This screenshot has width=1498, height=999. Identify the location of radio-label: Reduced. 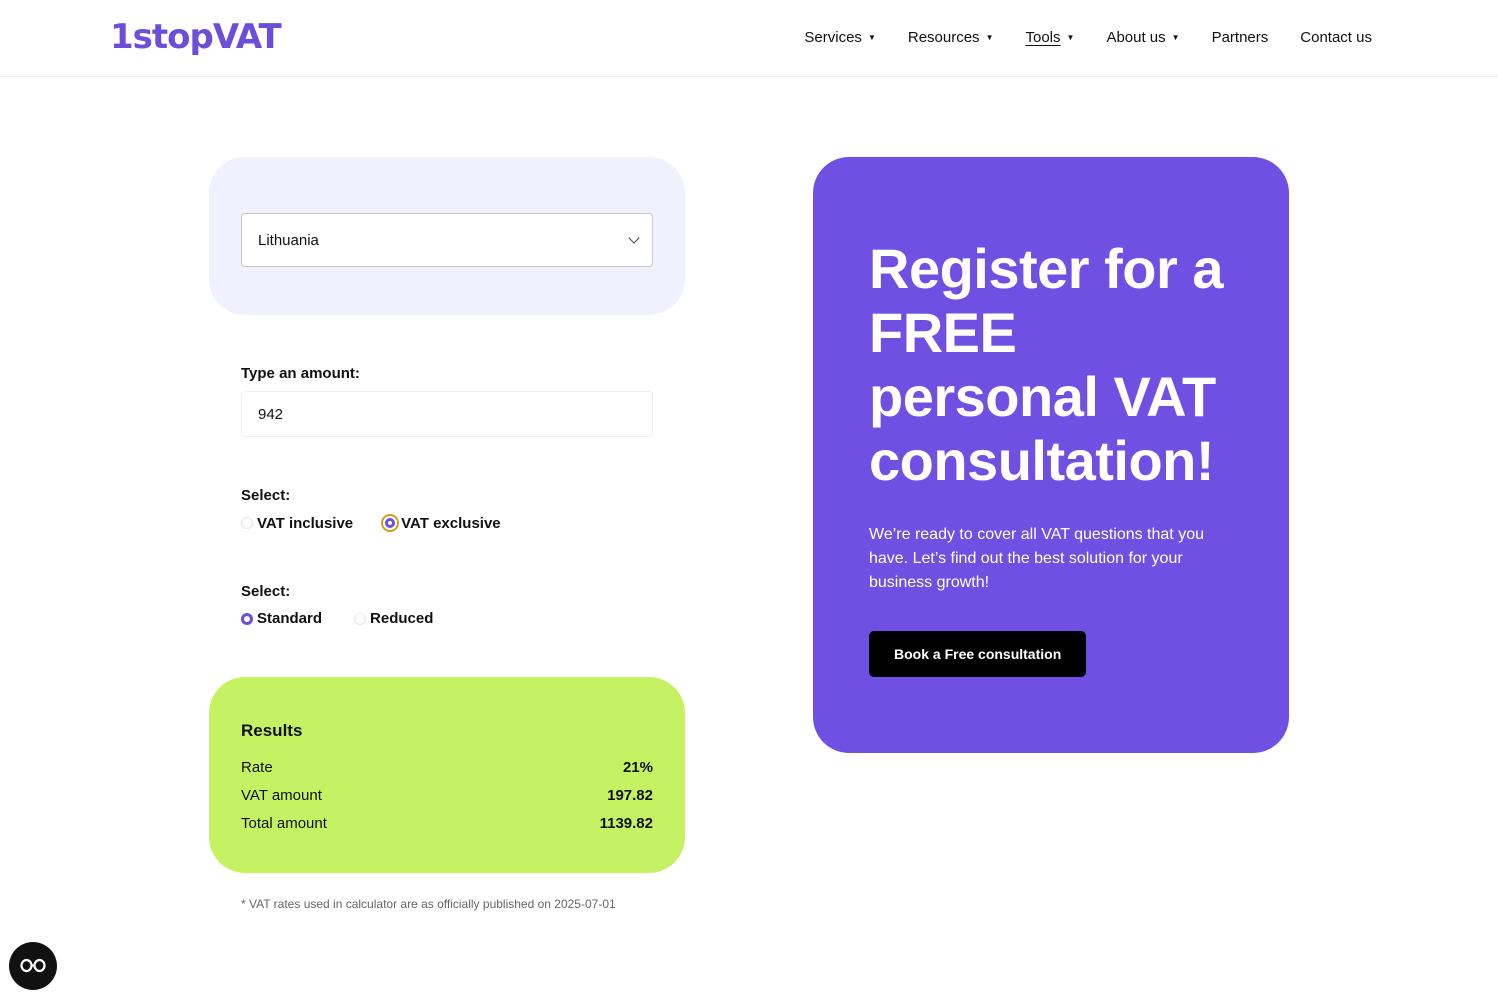
(402, 618).